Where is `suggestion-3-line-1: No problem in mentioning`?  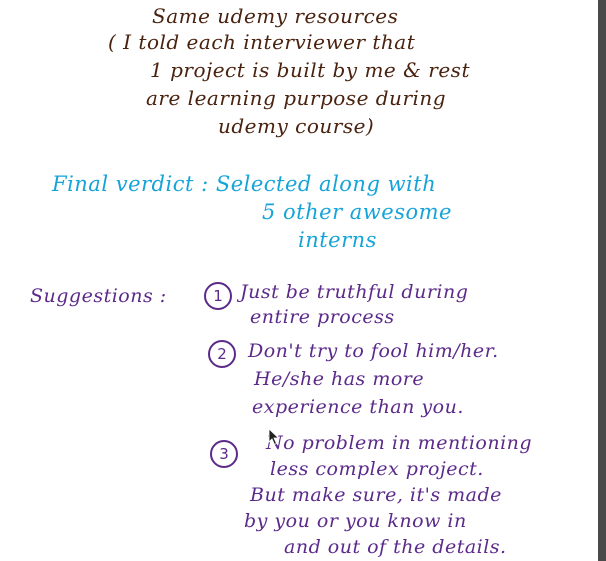
suggestion-3-line-1: No problem in mentioning is located at coordinates (399, 443).